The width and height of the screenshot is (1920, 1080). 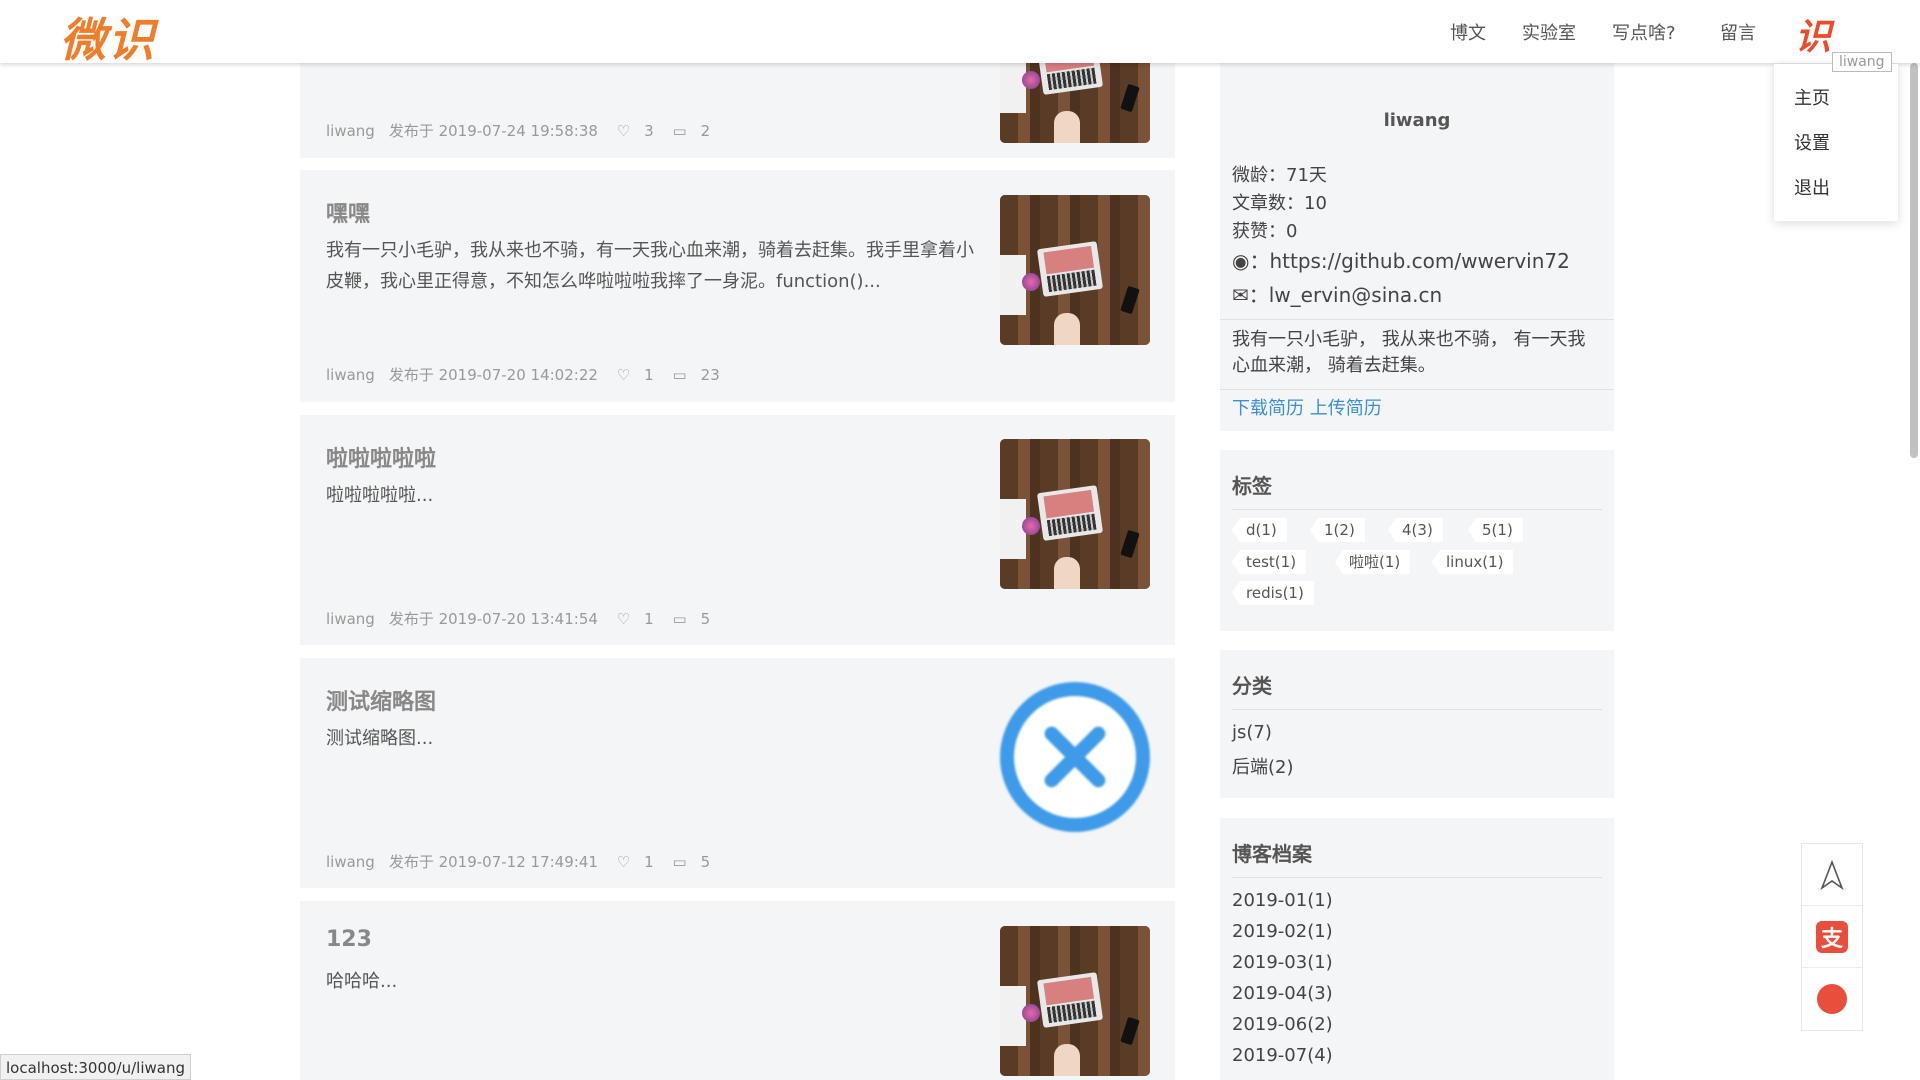 I want to click on archive-item: 2019-04(3), so click(x=1282, y=993).